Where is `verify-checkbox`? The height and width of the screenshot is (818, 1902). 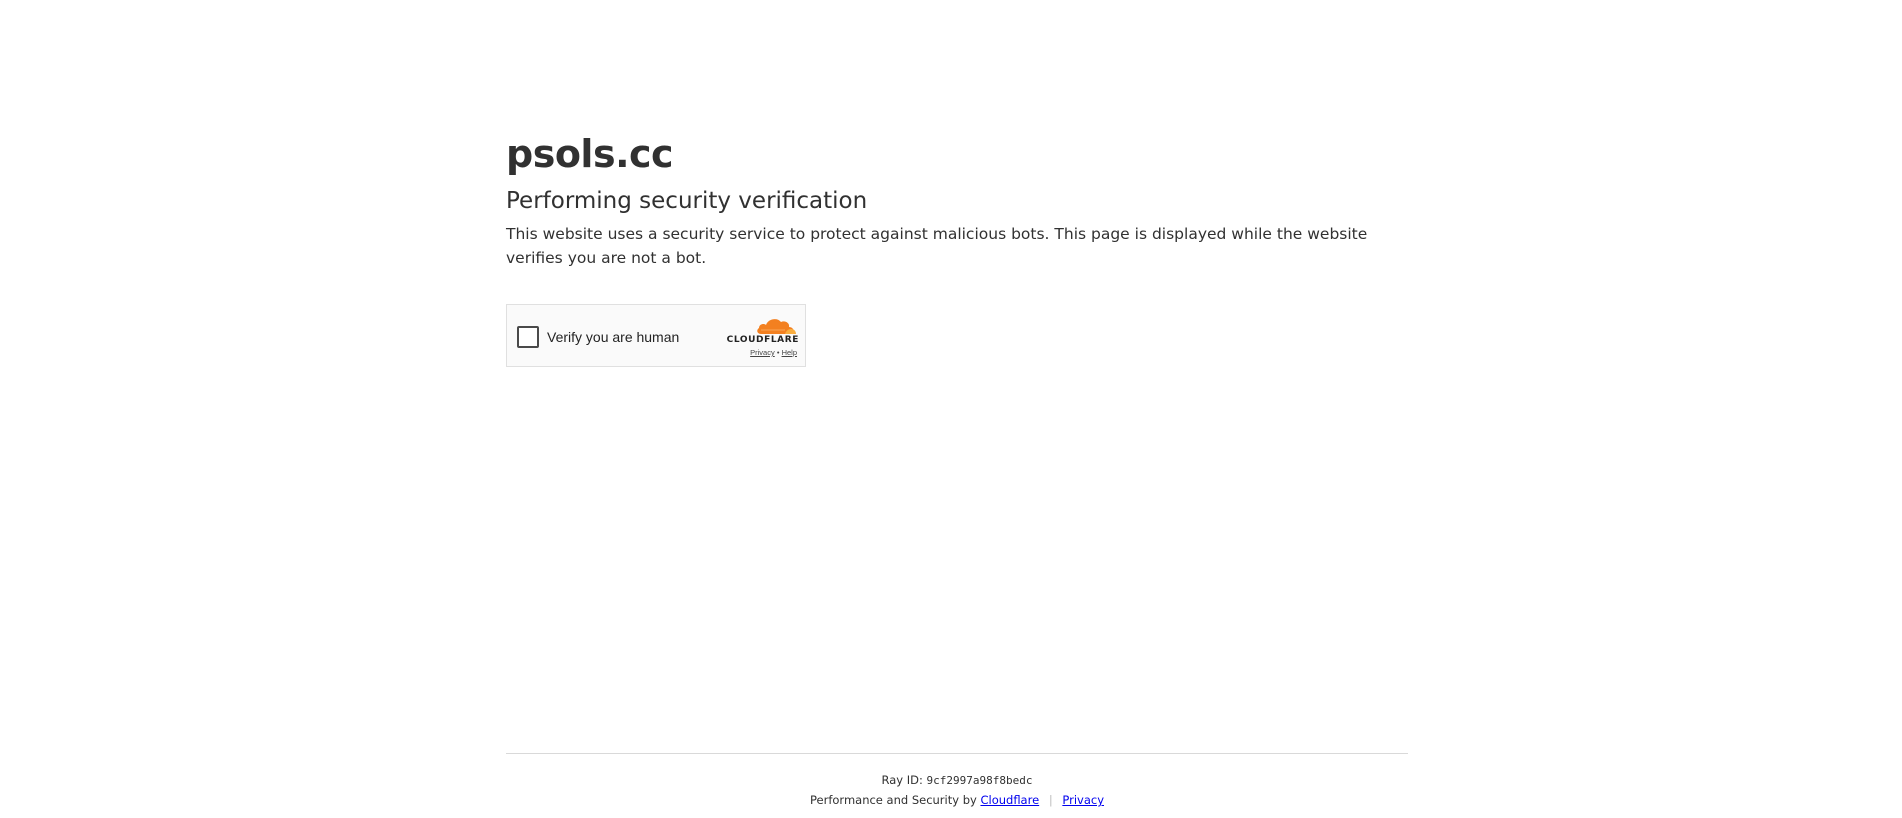 verify-checkbox is located at coordinates (528, 337).